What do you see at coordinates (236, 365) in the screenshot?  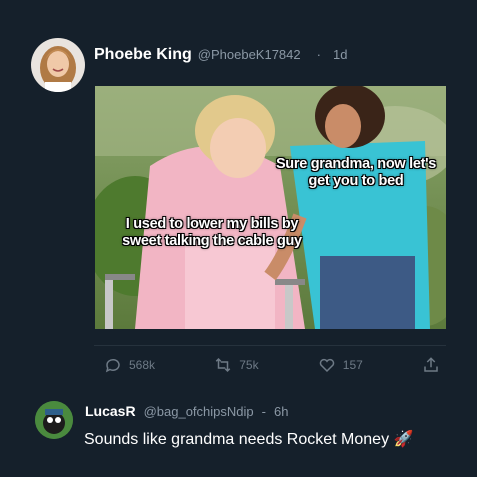 I see `retweet-button: 75k` at bounding box center [236, 365].